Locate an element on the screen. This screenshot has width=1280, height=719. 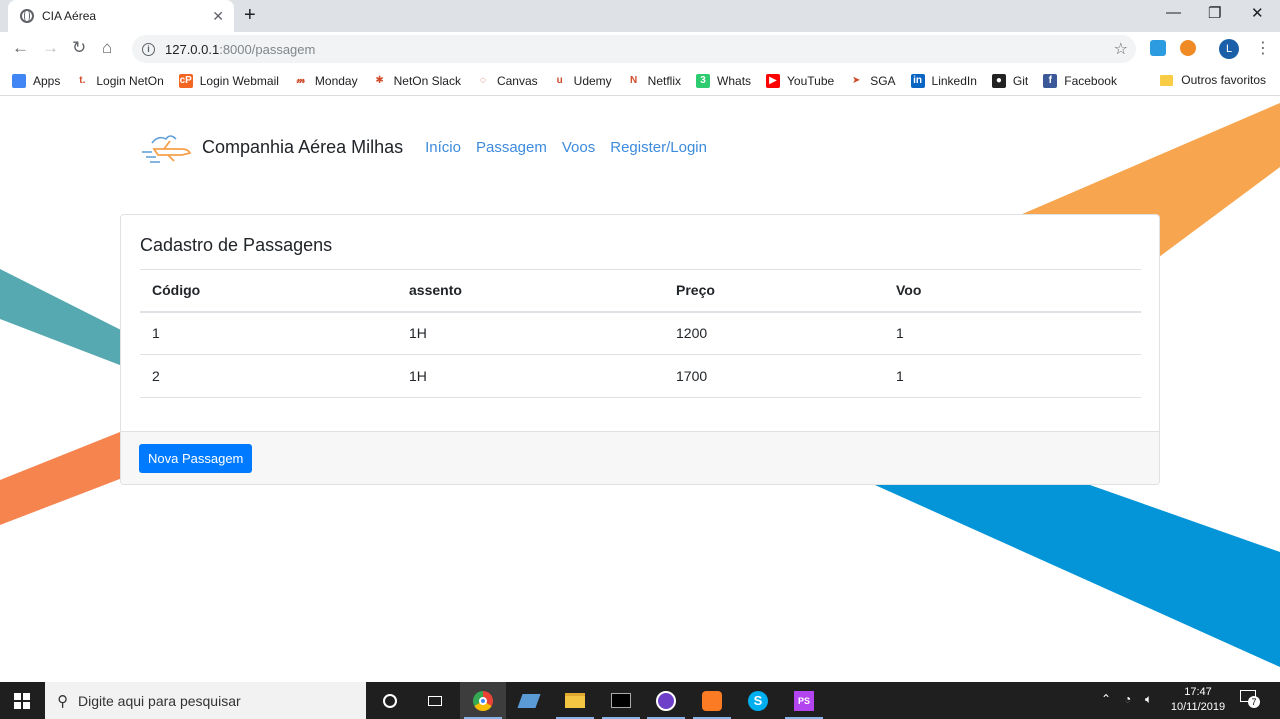
volume-icon: 🔈︎ is located at coordinates (1148, 699).